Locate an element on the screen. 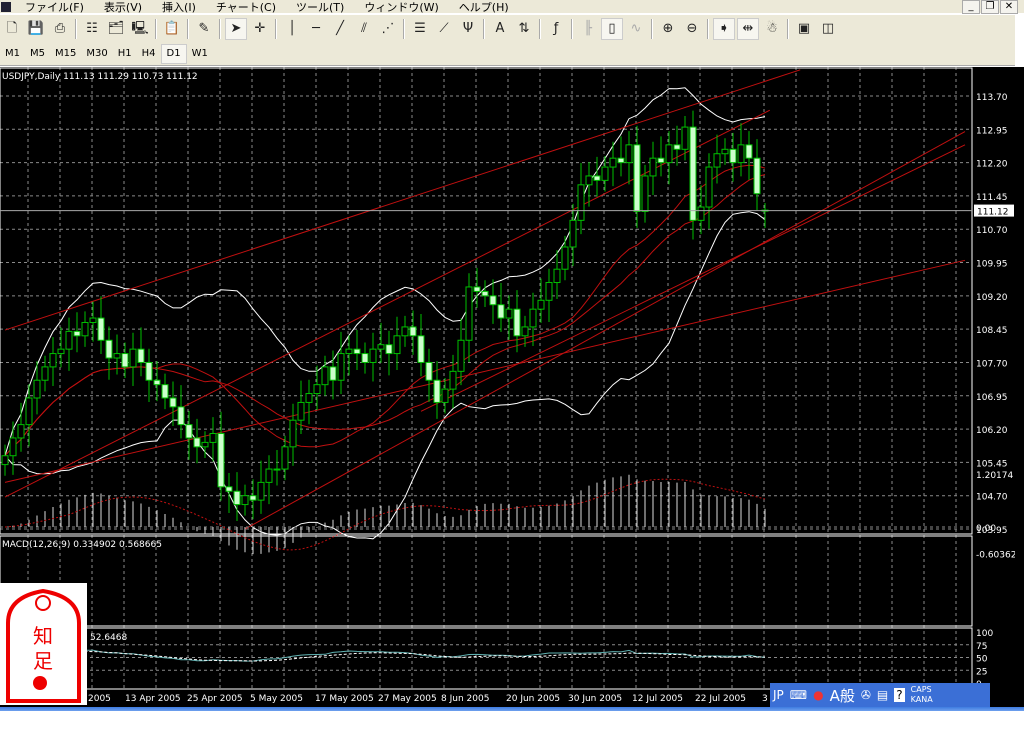  ime-pad-icon: ● is located at coordinates (818, 695).